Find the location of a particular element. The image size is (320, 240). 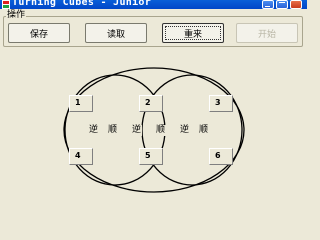

load-button: 读取 is located at coordinates (116, 33).